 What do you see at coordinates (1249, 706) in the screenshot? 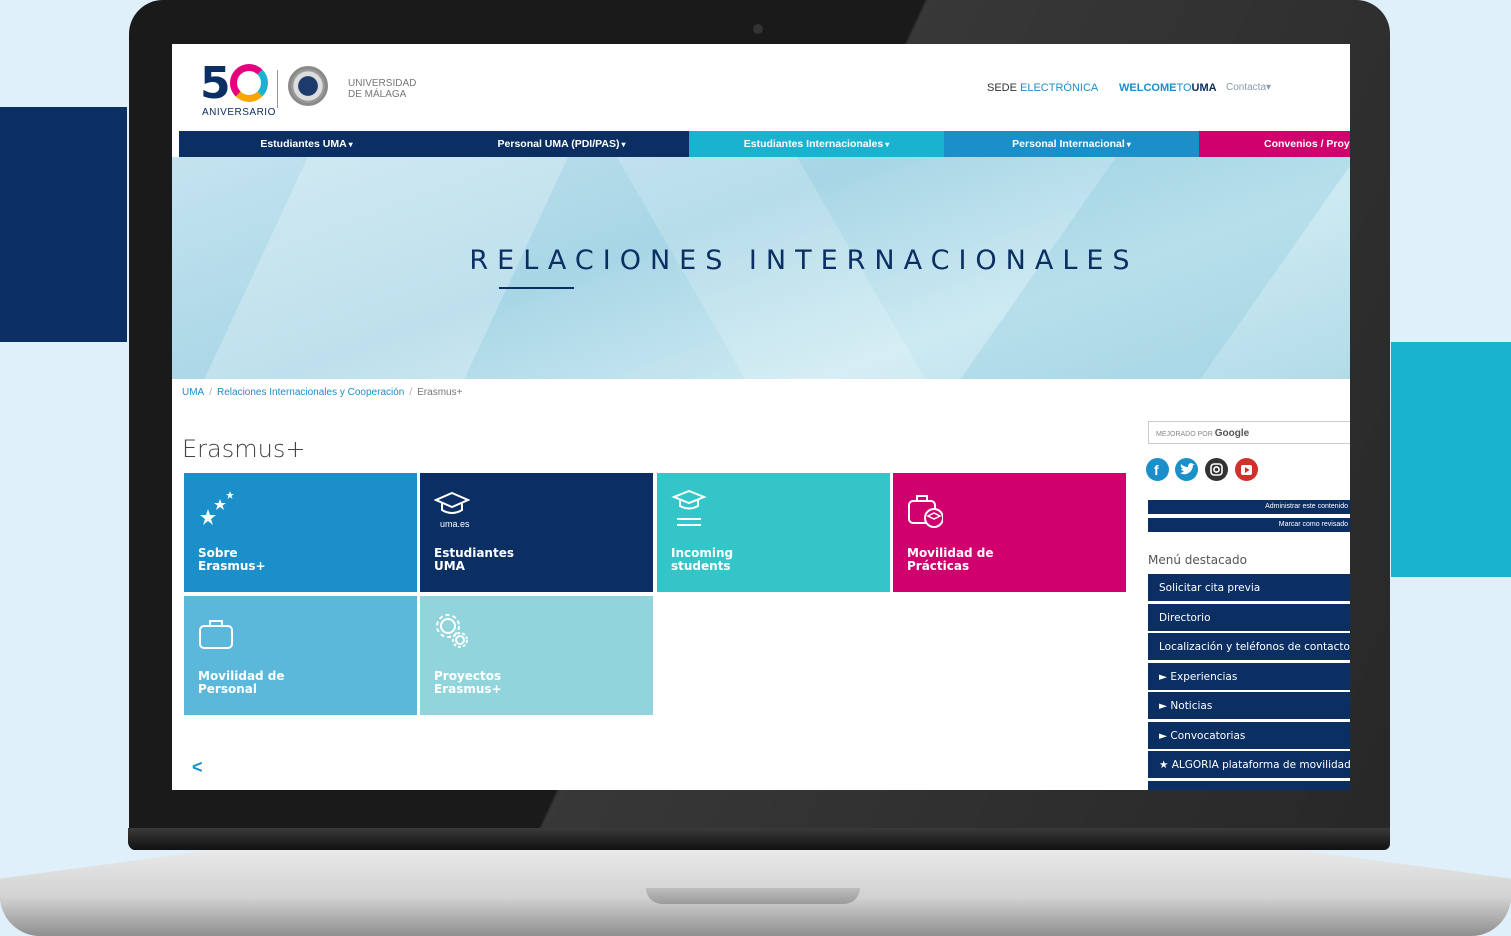
I see `menu-item-noticias: ► Noticias` at bounding box center [1249, 706].